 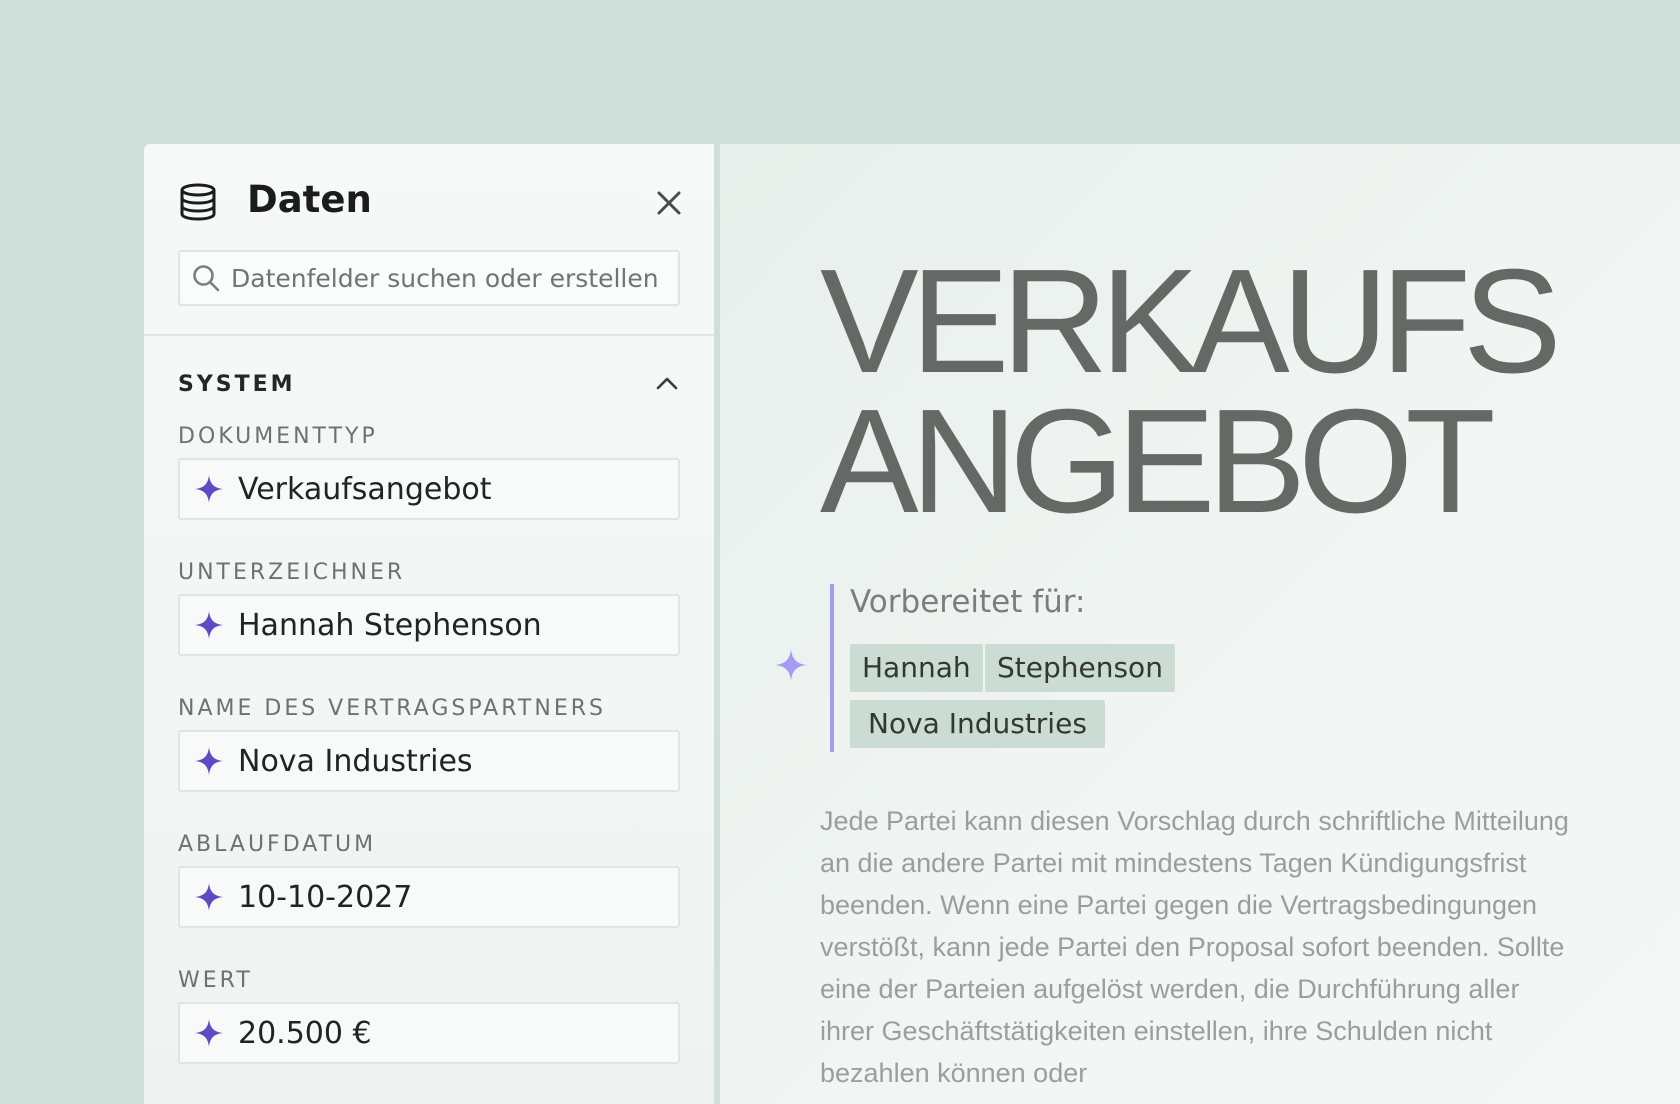 What do you see at coordinates (392, 708) in the screenshot?
I see `field-label: NAME DES VERTRAGSPARTNERS` at bounding box center [392, 708].